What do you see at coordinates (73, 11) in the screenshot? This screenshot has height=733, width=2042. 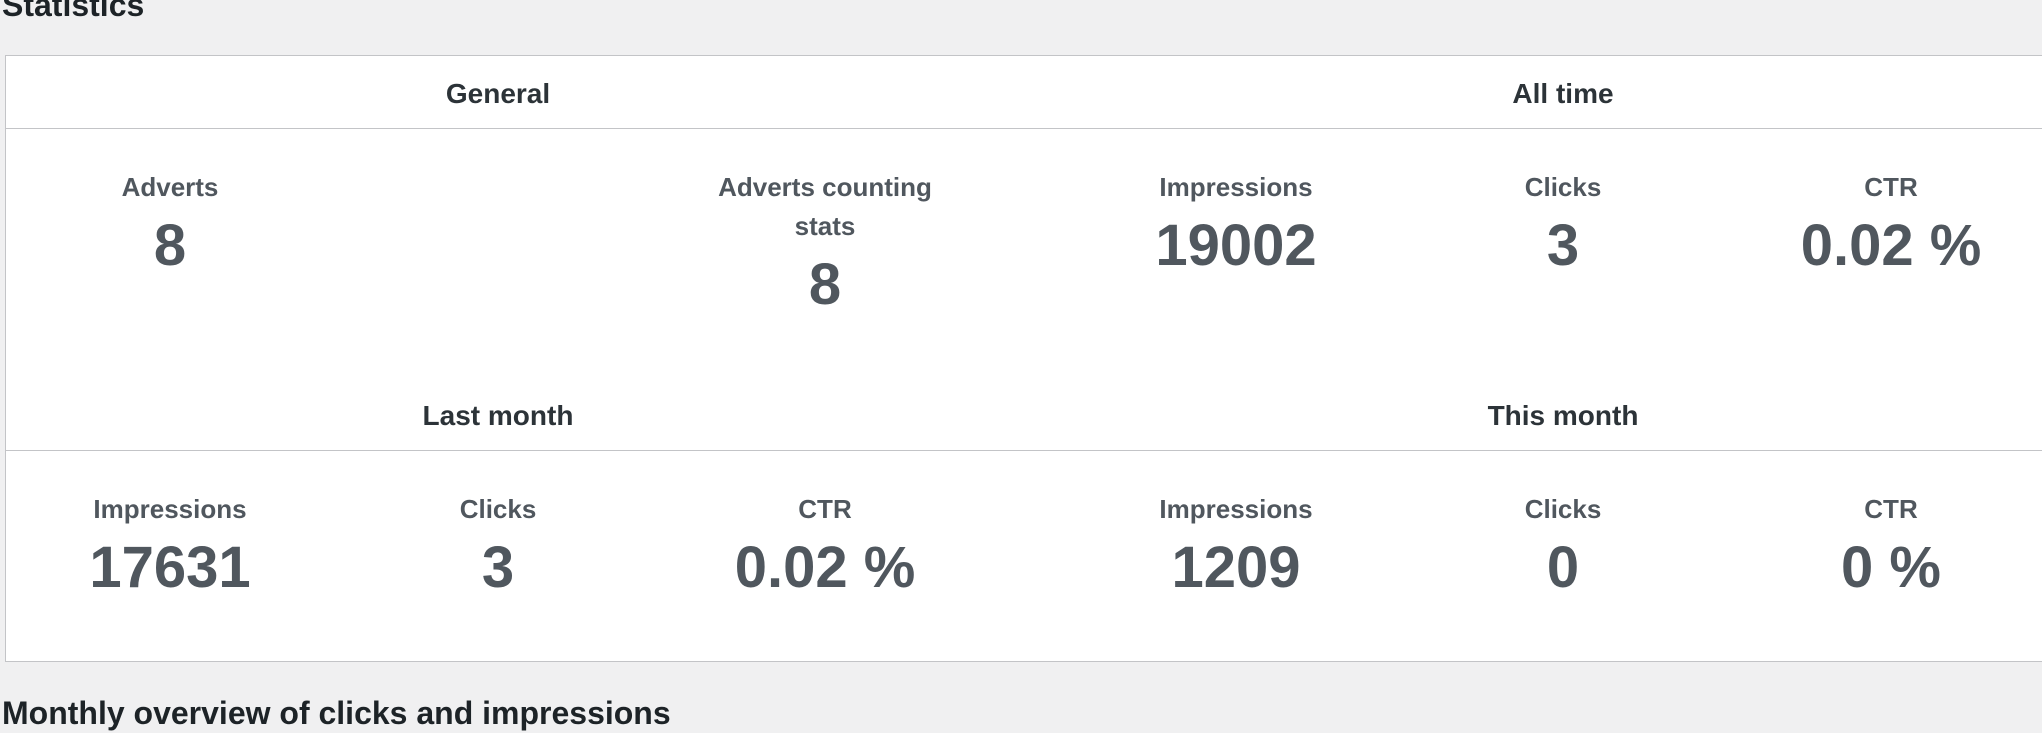 I see `page-title: Statistics` at bounding box center [73, 11].